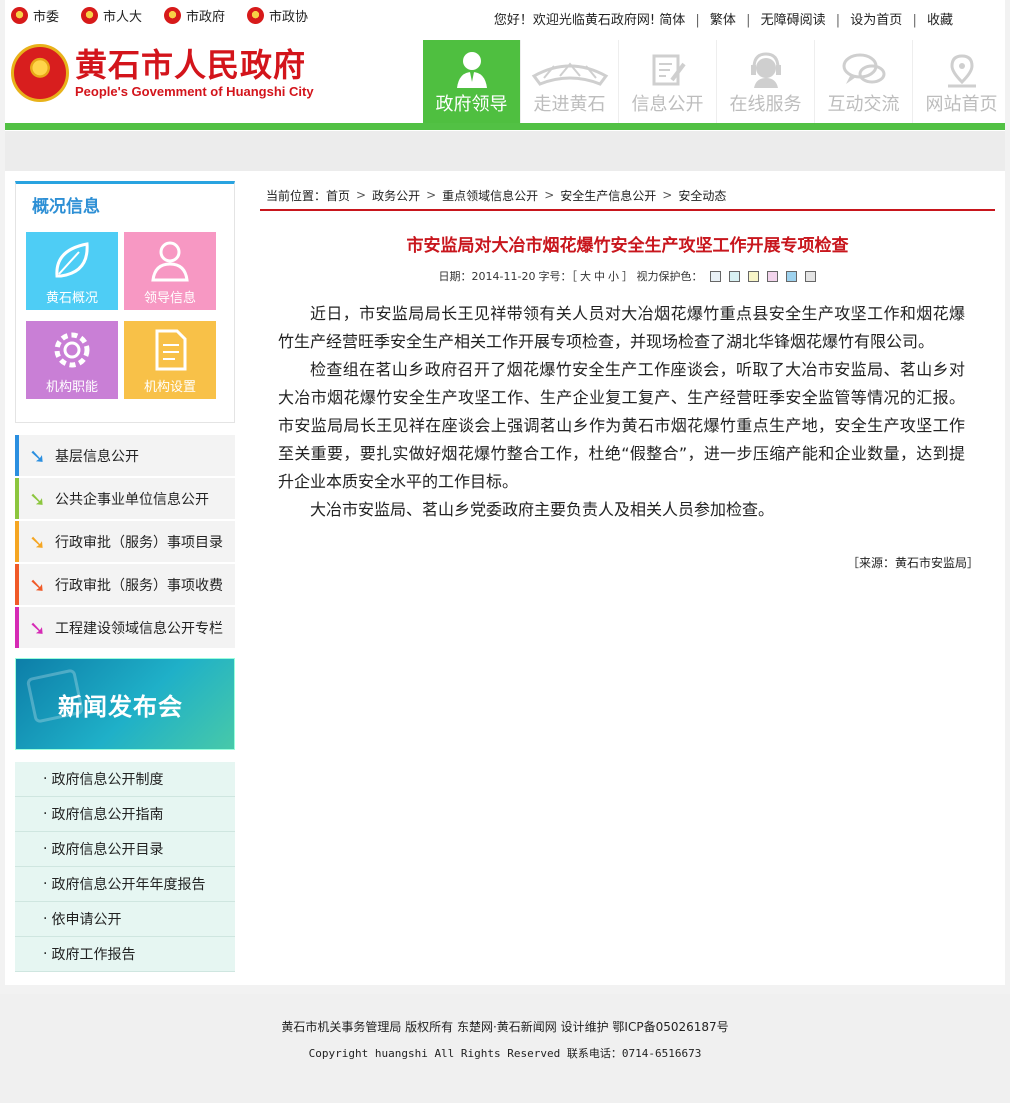 Image resolution: width=1010 pixels, height=1103 pixels. I want to click on info-link: · 依申请公开, so click(125, 919).